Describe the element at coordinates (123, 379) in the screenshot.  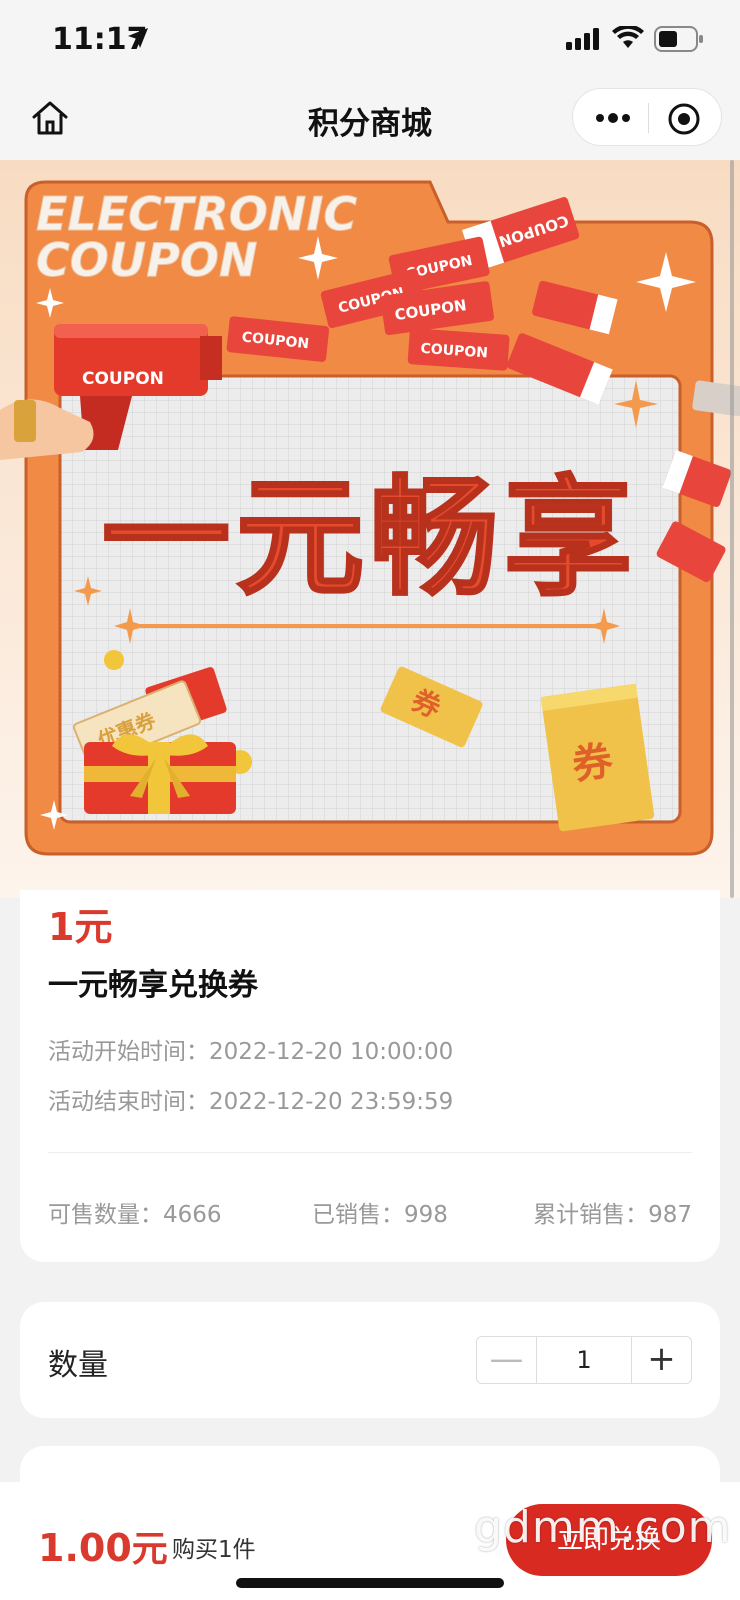
I see `svg-text: COUPON` at that location.